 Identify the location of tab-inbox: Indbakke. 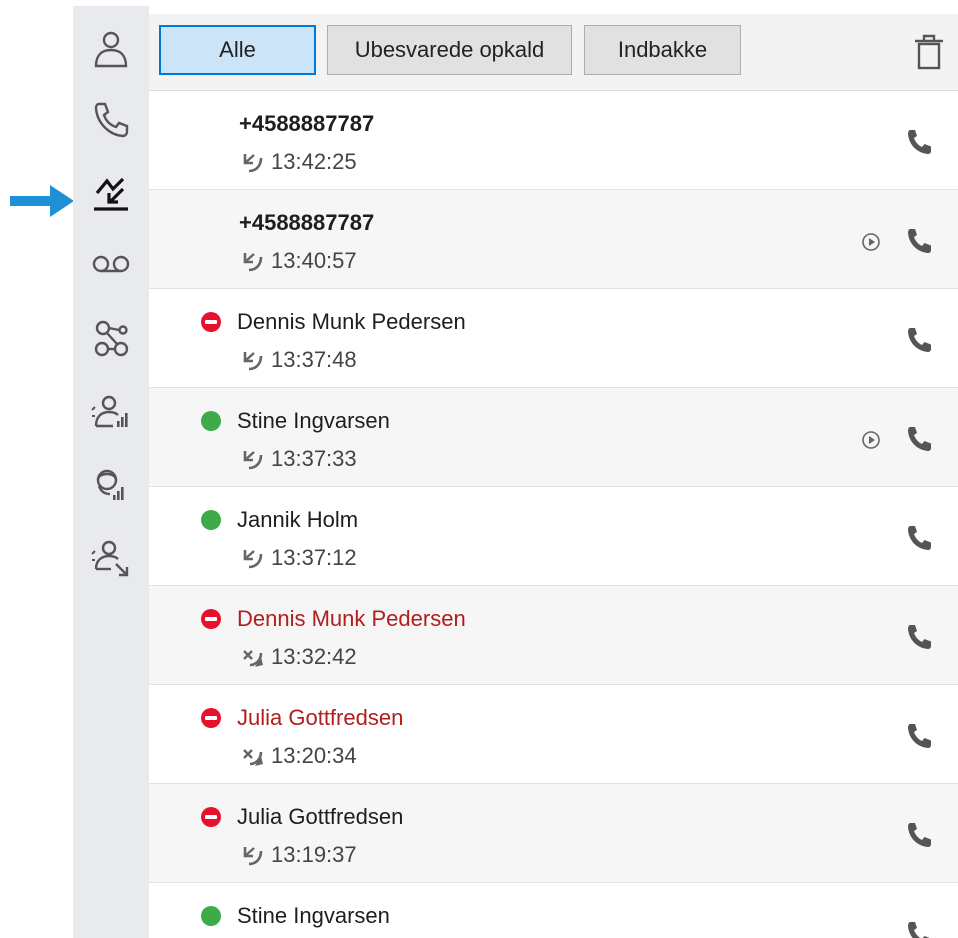
(662, 50).